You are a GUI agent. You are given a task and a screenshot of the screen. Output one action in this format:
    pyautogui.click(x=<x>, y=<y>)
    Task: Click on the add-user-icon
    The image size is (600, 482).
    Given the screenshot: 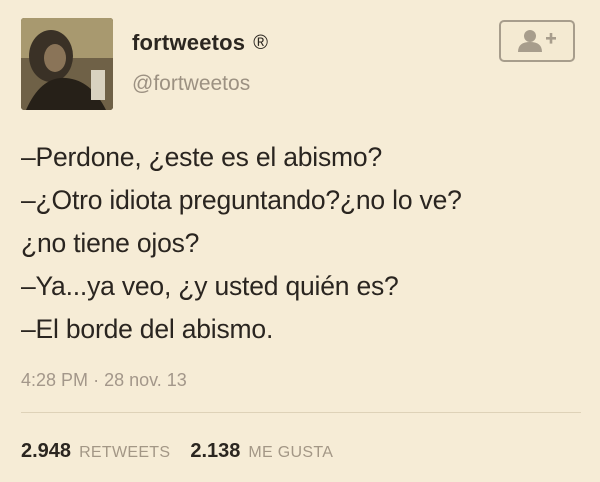 What is the action you would take?
    pyautogui.click(x=537, y=41)
    